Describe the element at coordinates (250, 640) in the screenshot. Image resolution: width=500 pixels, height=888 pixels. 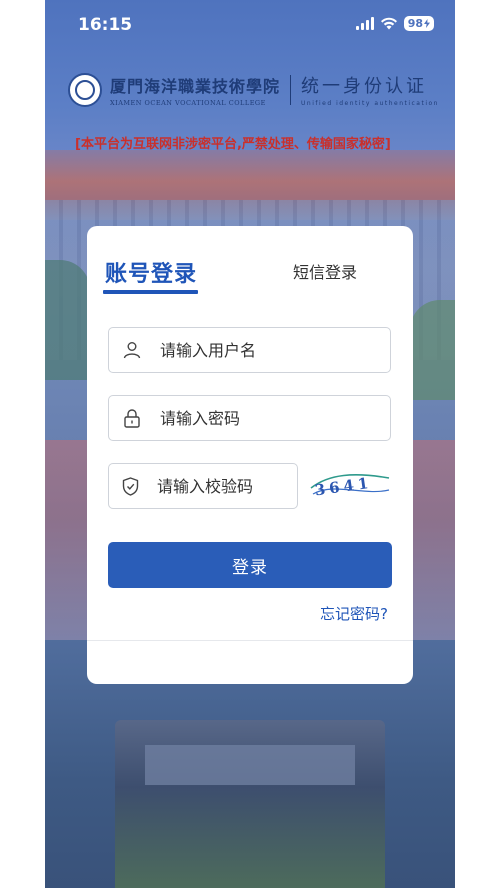
I see `card-divider` at that location.